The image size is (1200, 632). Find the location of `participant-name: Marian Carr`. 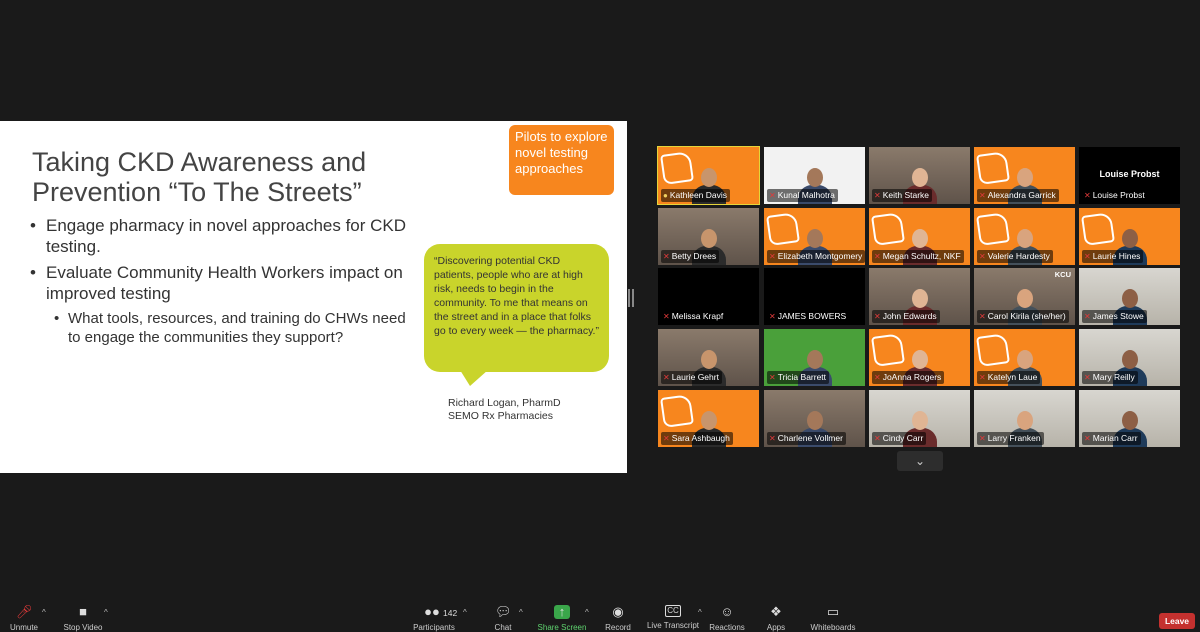

participant-name: Marian Carr is located at coordinates (1115, 438).